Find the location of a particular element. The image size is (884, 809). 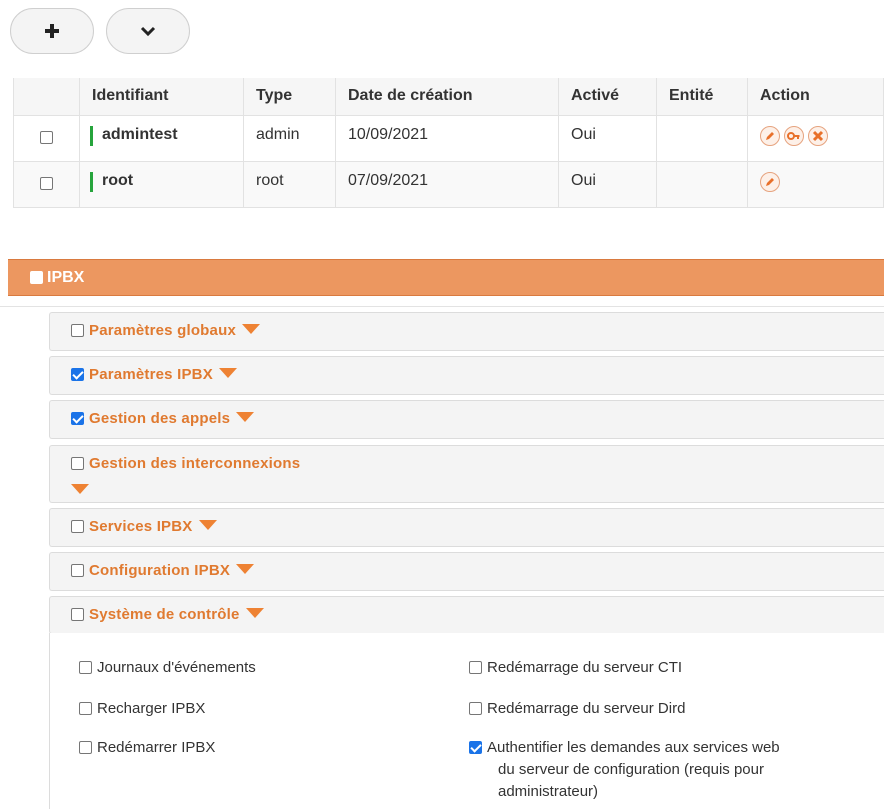

group-title: Paramètres globaux is located at coordinates (162, 330).